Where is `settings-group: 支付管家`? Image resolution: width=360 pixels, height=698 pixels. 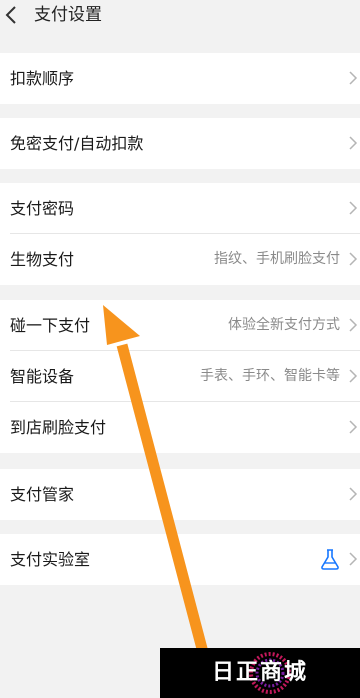
settings-group: 支付管家 is located at coordinates (180, 494).